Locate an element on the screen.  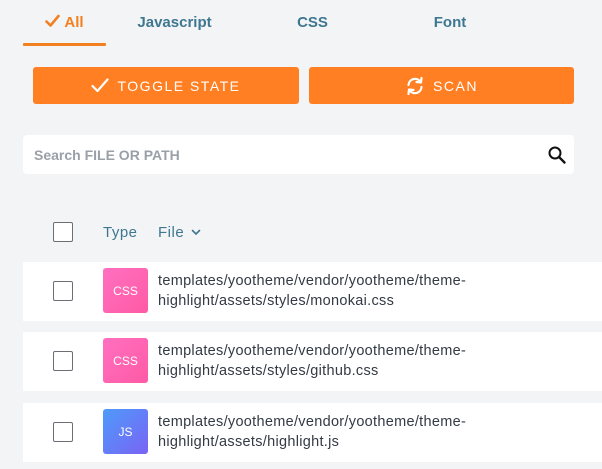
scan-button: SCAN is located at coordinates (441, 85).